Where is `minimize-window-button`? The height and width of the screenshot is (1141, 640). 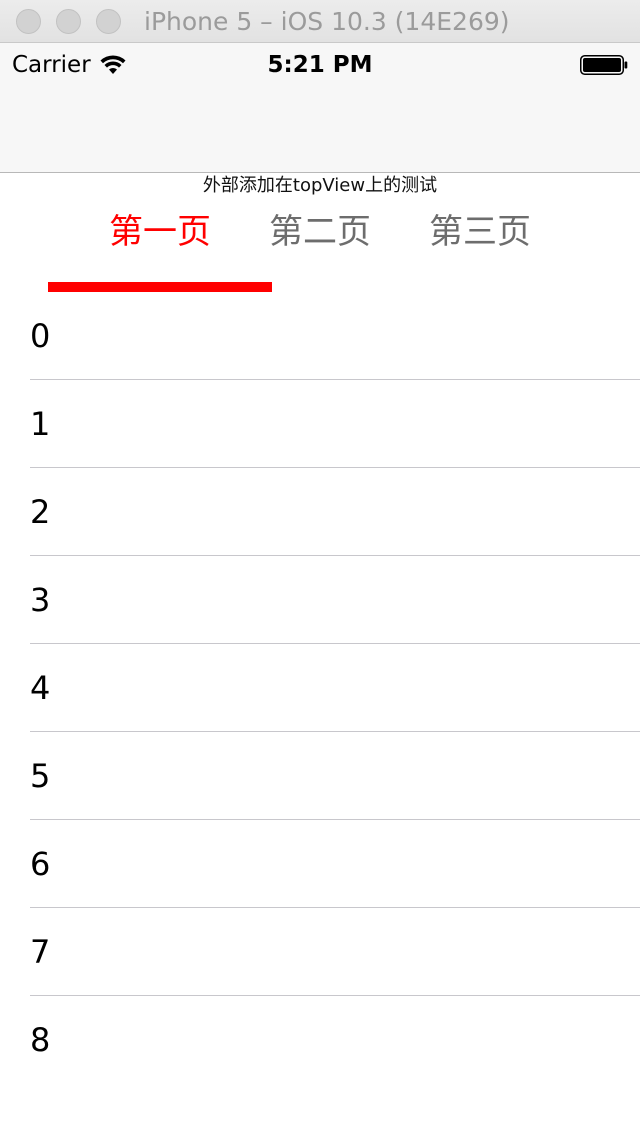 minimize-window-button is located at coordinates (68, 21).